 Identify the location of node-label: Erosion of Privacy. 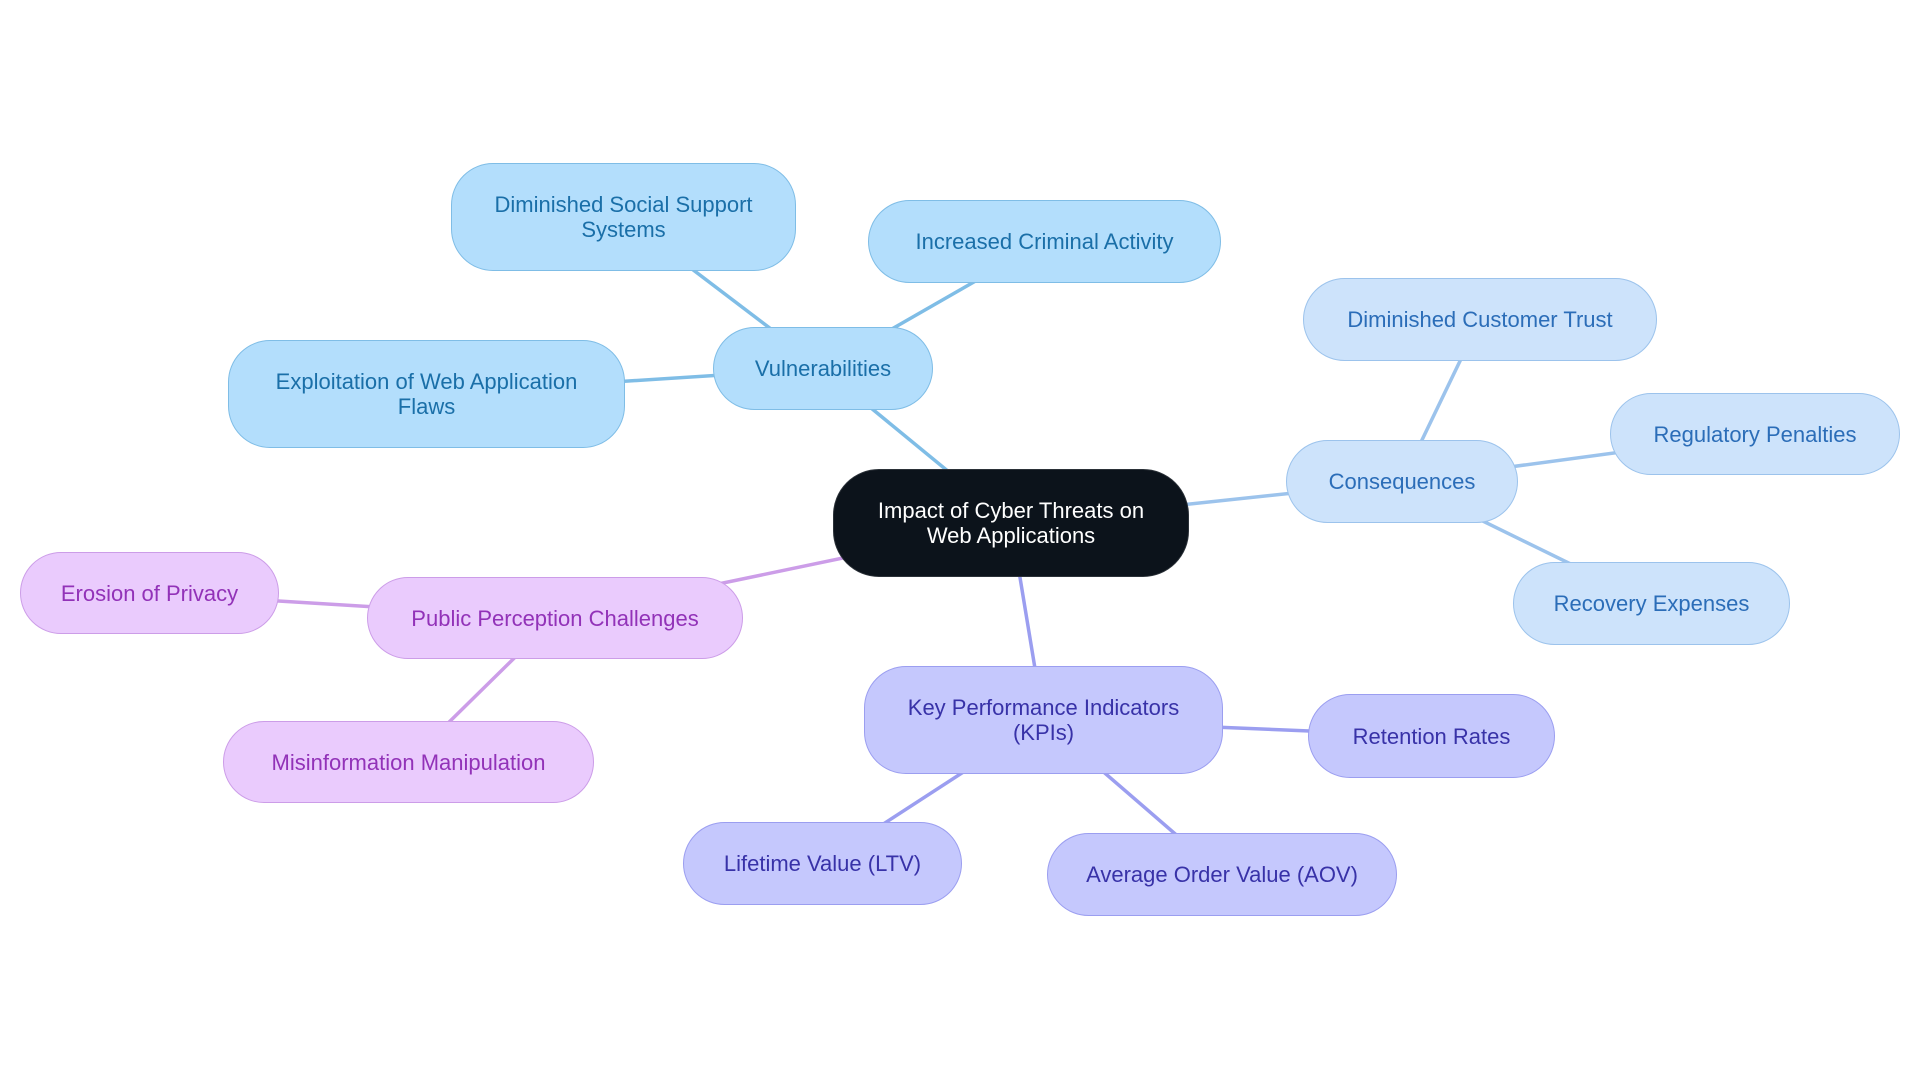
(149, 593).